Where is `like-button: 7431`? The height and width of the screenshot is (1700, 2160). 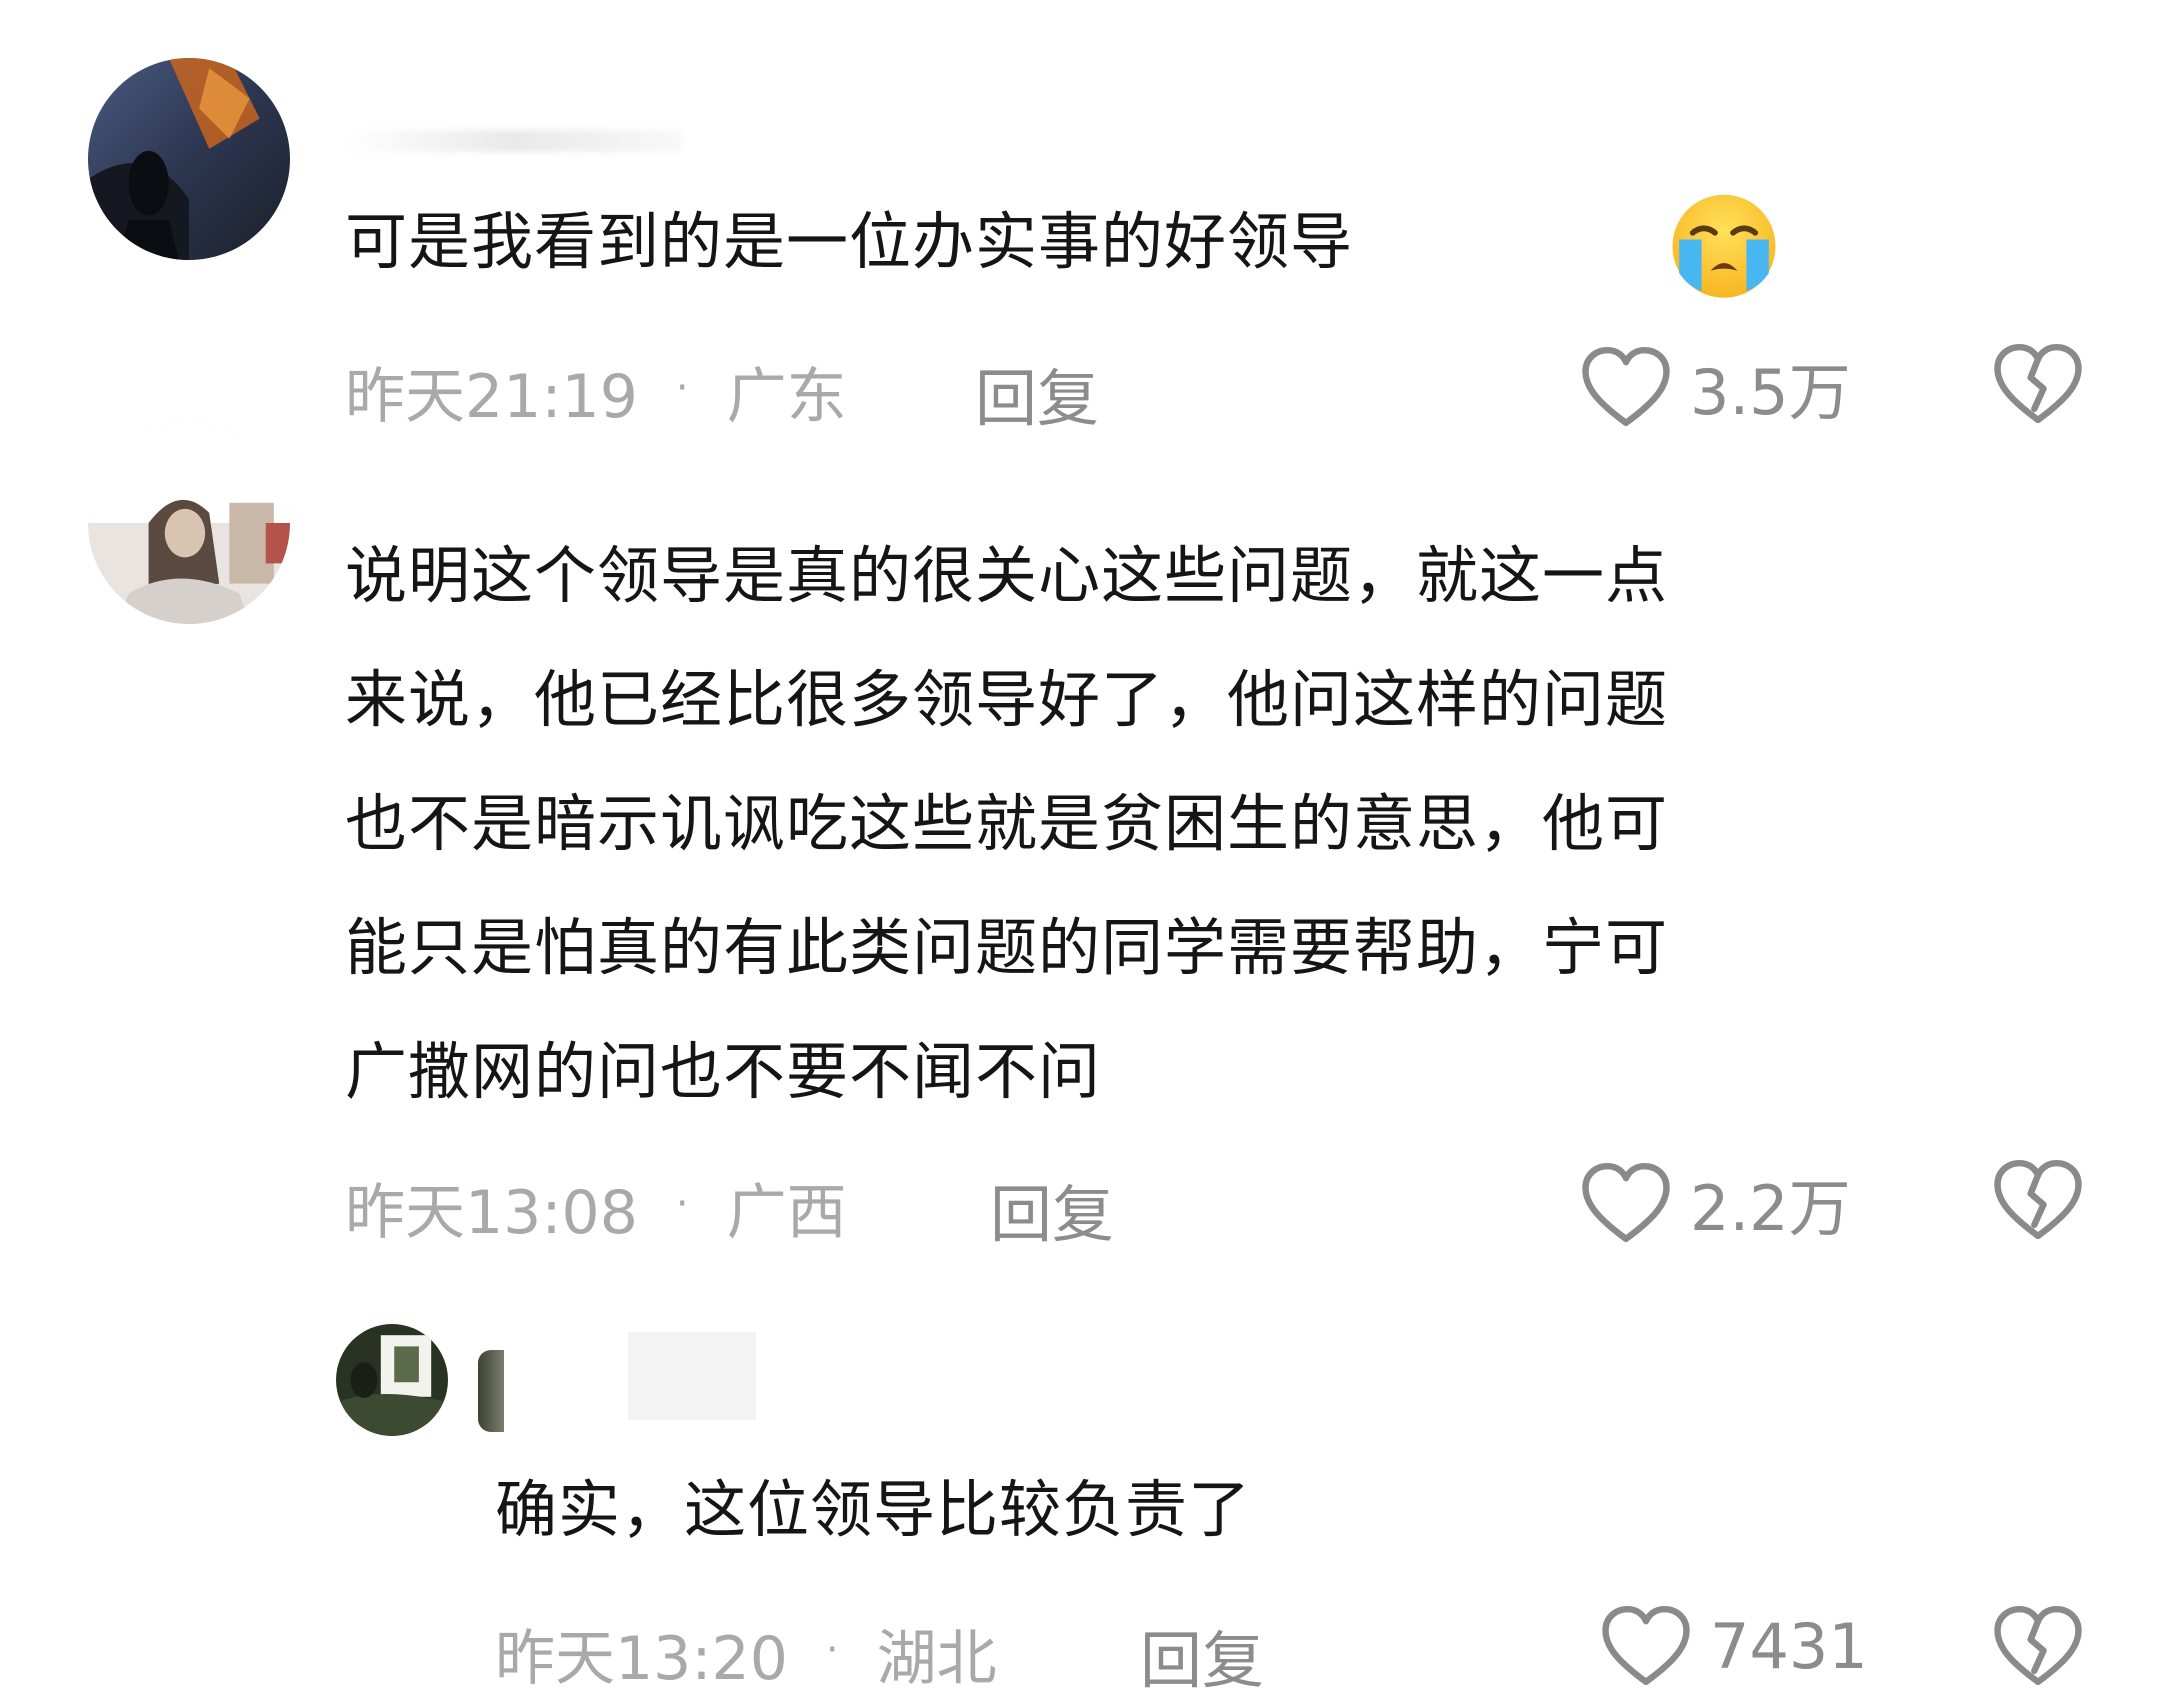 like-button: 7431 is located at coordinates (1734, 1646).